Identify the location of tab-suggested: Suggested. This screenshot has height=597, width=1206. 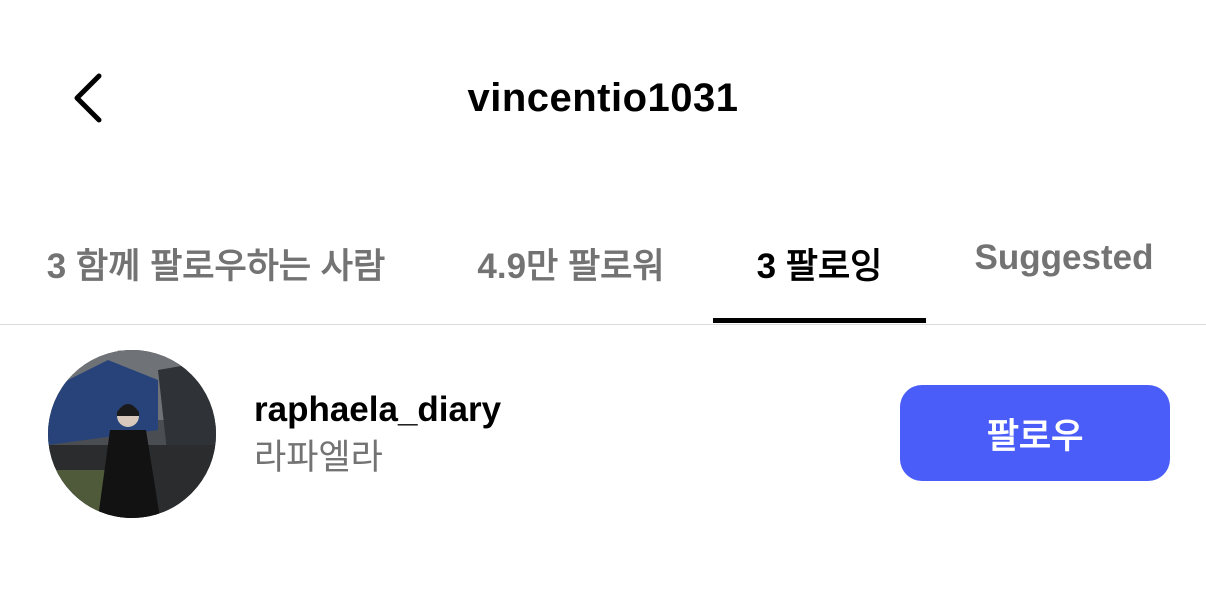
(1064, 272).